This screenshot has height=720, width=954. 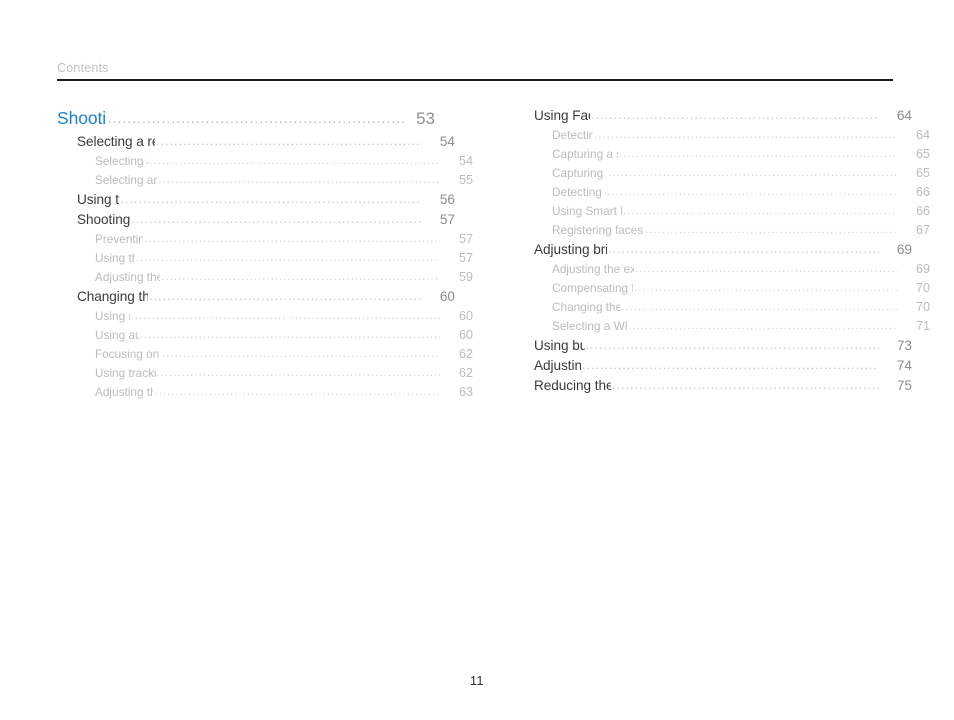 What do you see at coordinates (922, 269) in the screenshot?
I see `toc-entry-page-number: 69` at bounding box center [922, 269].